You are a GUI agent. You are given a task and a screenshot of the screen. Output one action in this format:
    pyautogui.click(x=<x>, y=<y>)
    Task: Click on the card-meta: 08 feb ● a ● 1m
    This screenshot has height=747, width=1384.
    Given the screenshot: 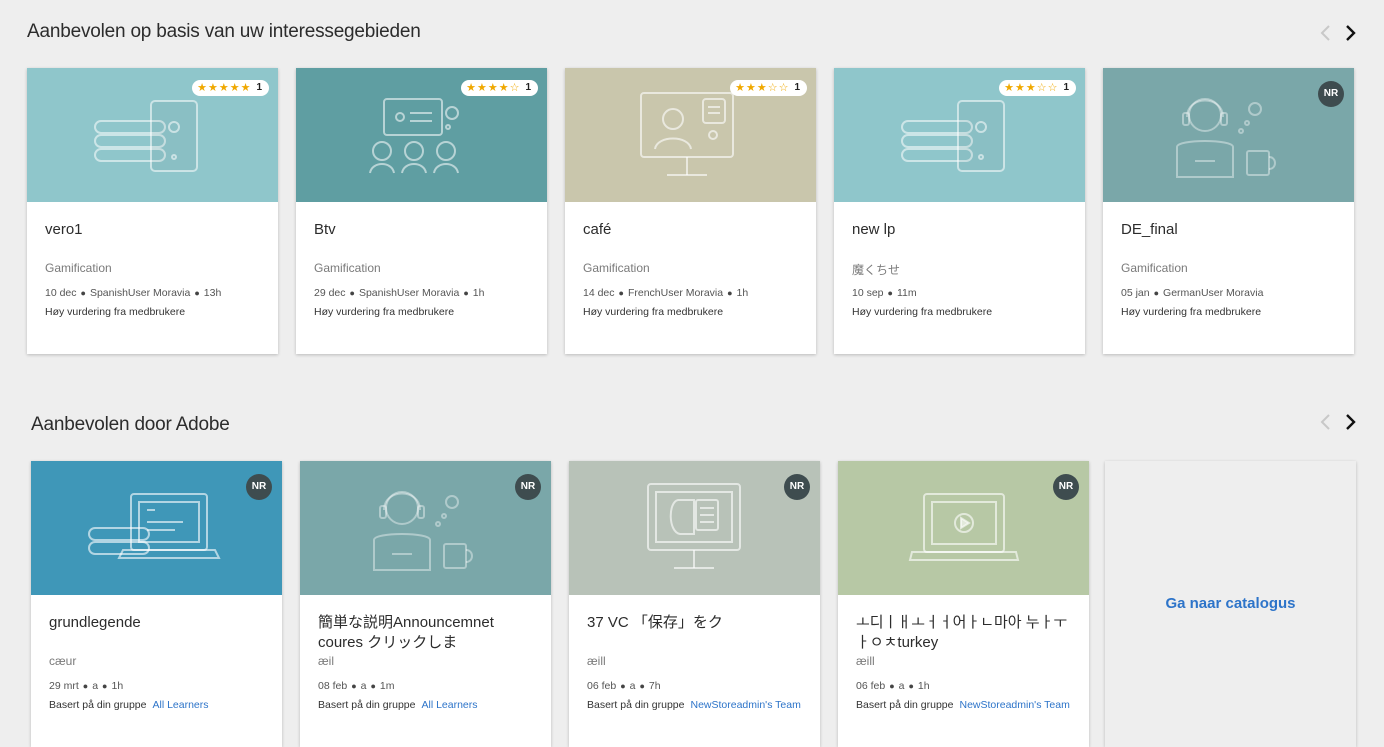 What is the action you would take?
    pyautogui.click(x=356, y=686)
    